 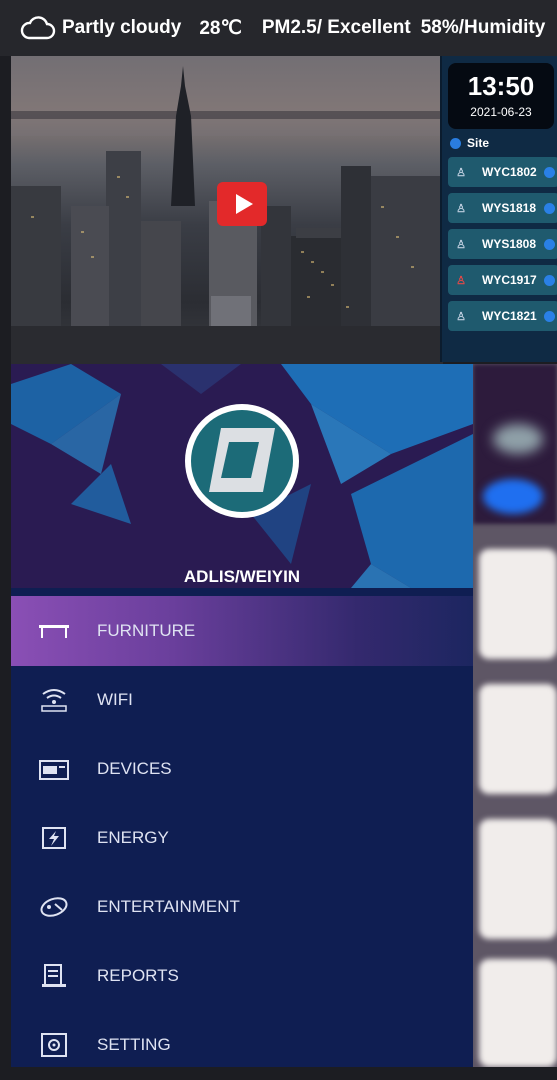 What do you see at coordinates (138, 975) in the screenshot?
I see `menu-label: REPORTS` at bounding box center [138, 975].